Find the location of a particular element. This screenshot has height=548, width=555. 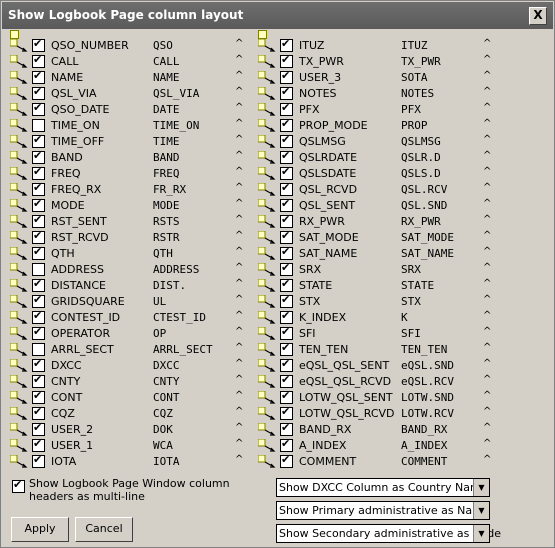

column-header-name: STX is located at coordinates (411, 301).